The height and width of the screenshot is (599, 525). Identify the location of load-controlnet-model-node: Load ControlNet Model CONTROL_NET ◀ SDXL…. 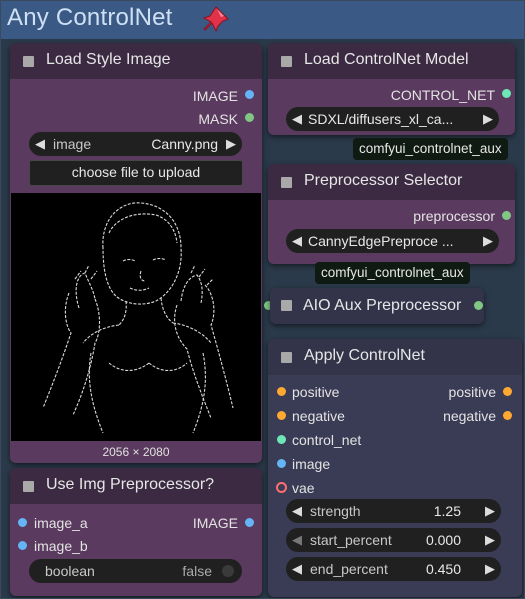
(391, 89).